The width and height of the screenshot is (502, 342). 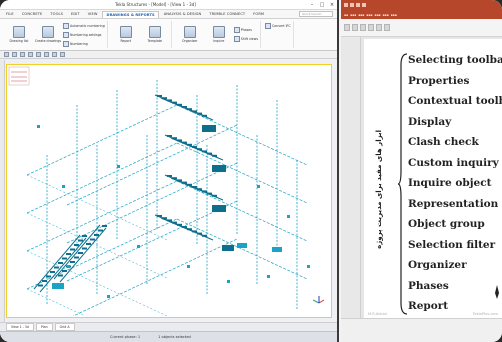 I want to click on numbering-button: Numbering, so click(x=84, y=43).